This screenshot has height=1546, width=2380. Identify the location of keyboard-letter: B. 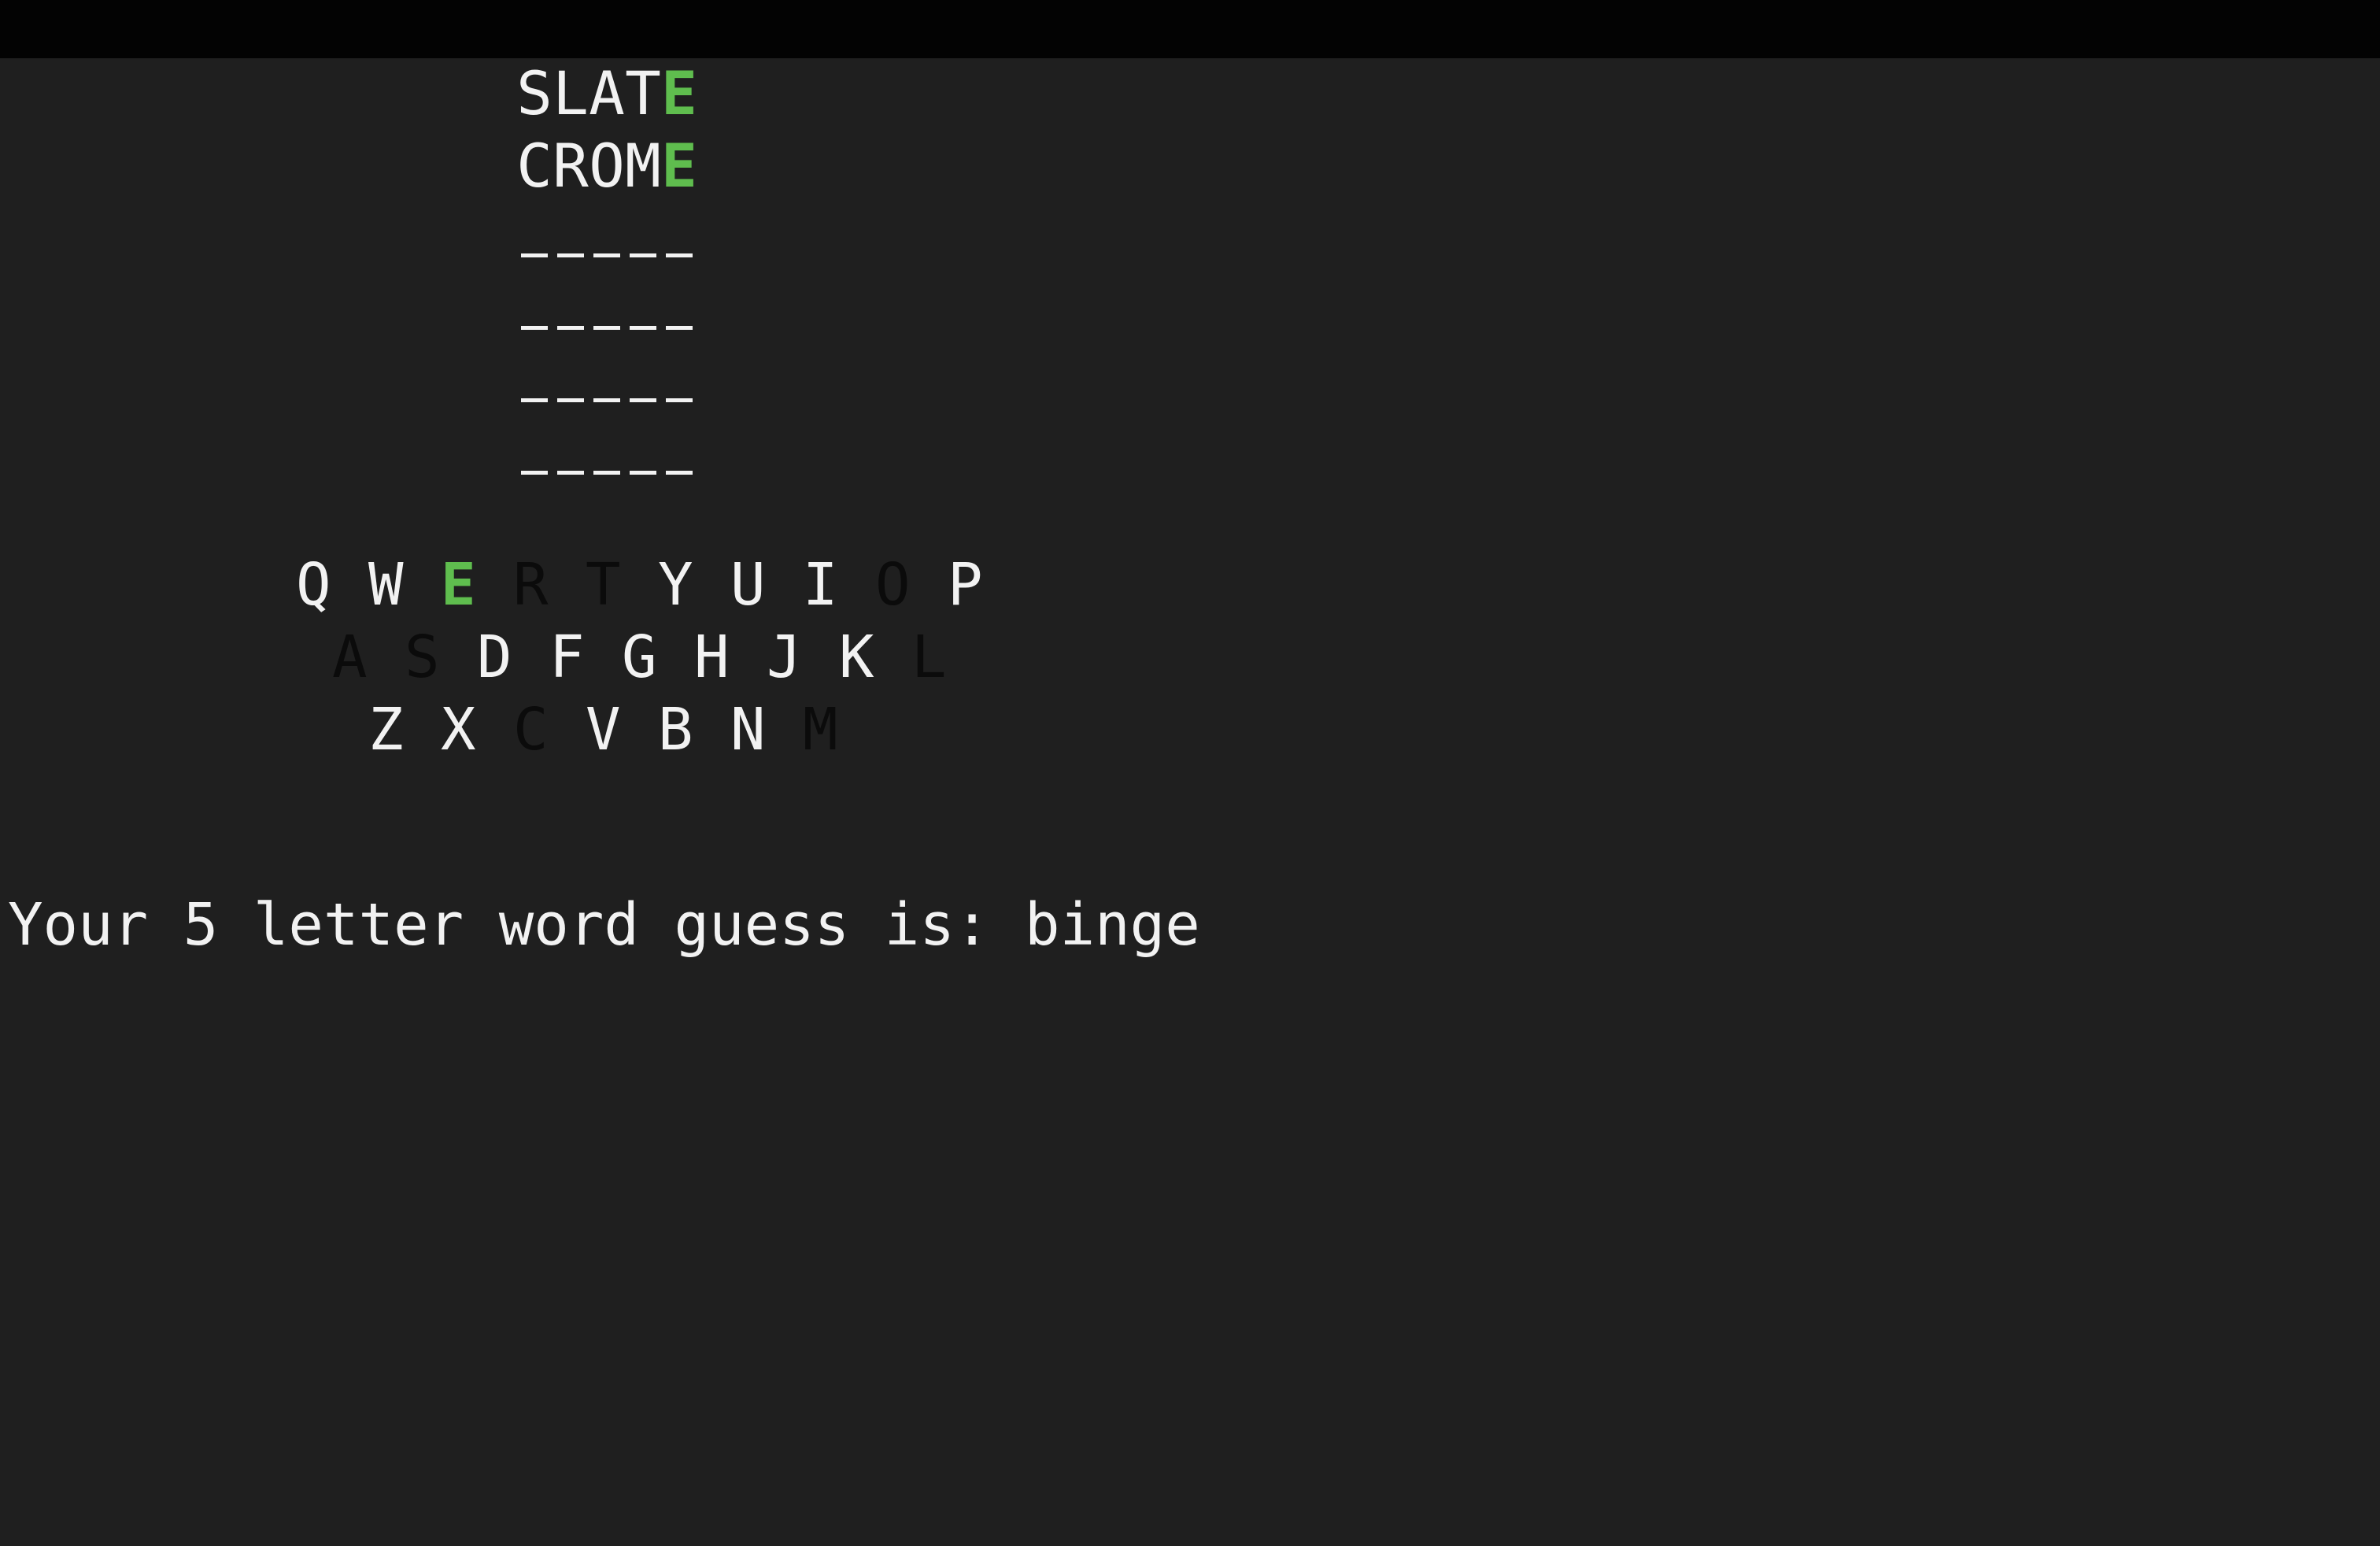
(675, 730).